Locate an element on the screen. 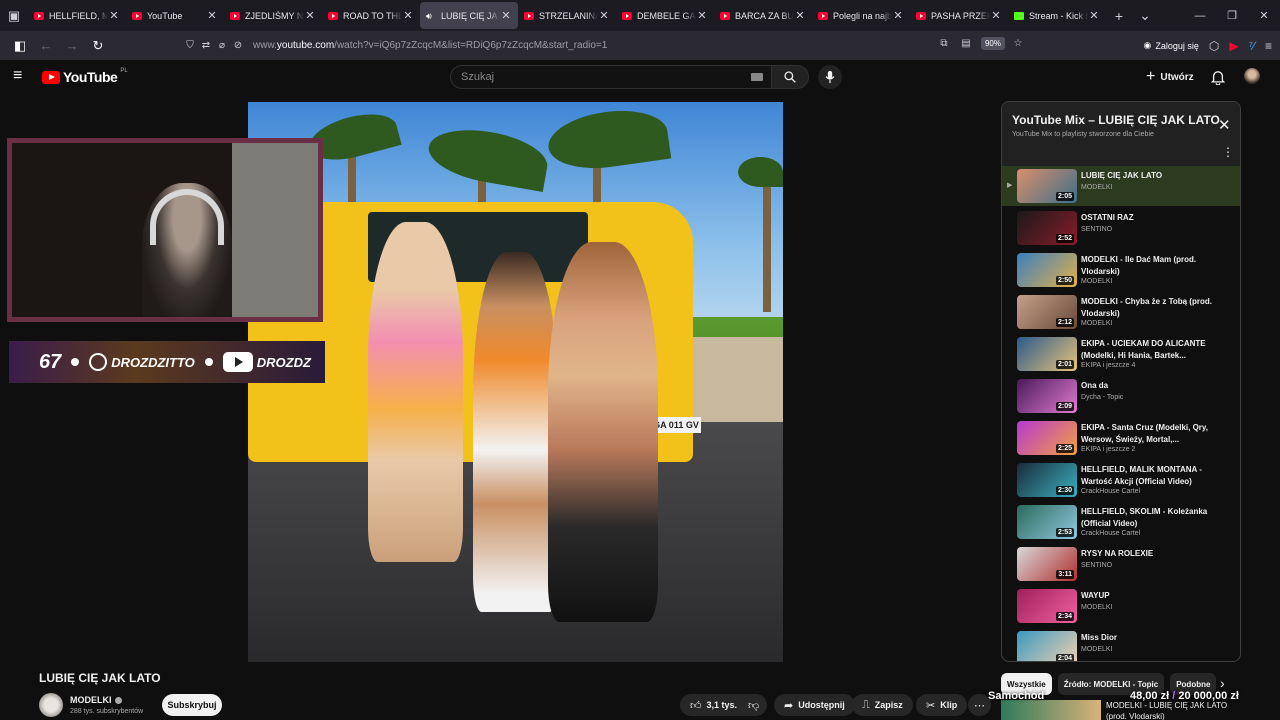 Image resolution: width=1280 pixels, height=720 pixels. app-menu-icon: ≡ is located at coordinates (1268, 46).